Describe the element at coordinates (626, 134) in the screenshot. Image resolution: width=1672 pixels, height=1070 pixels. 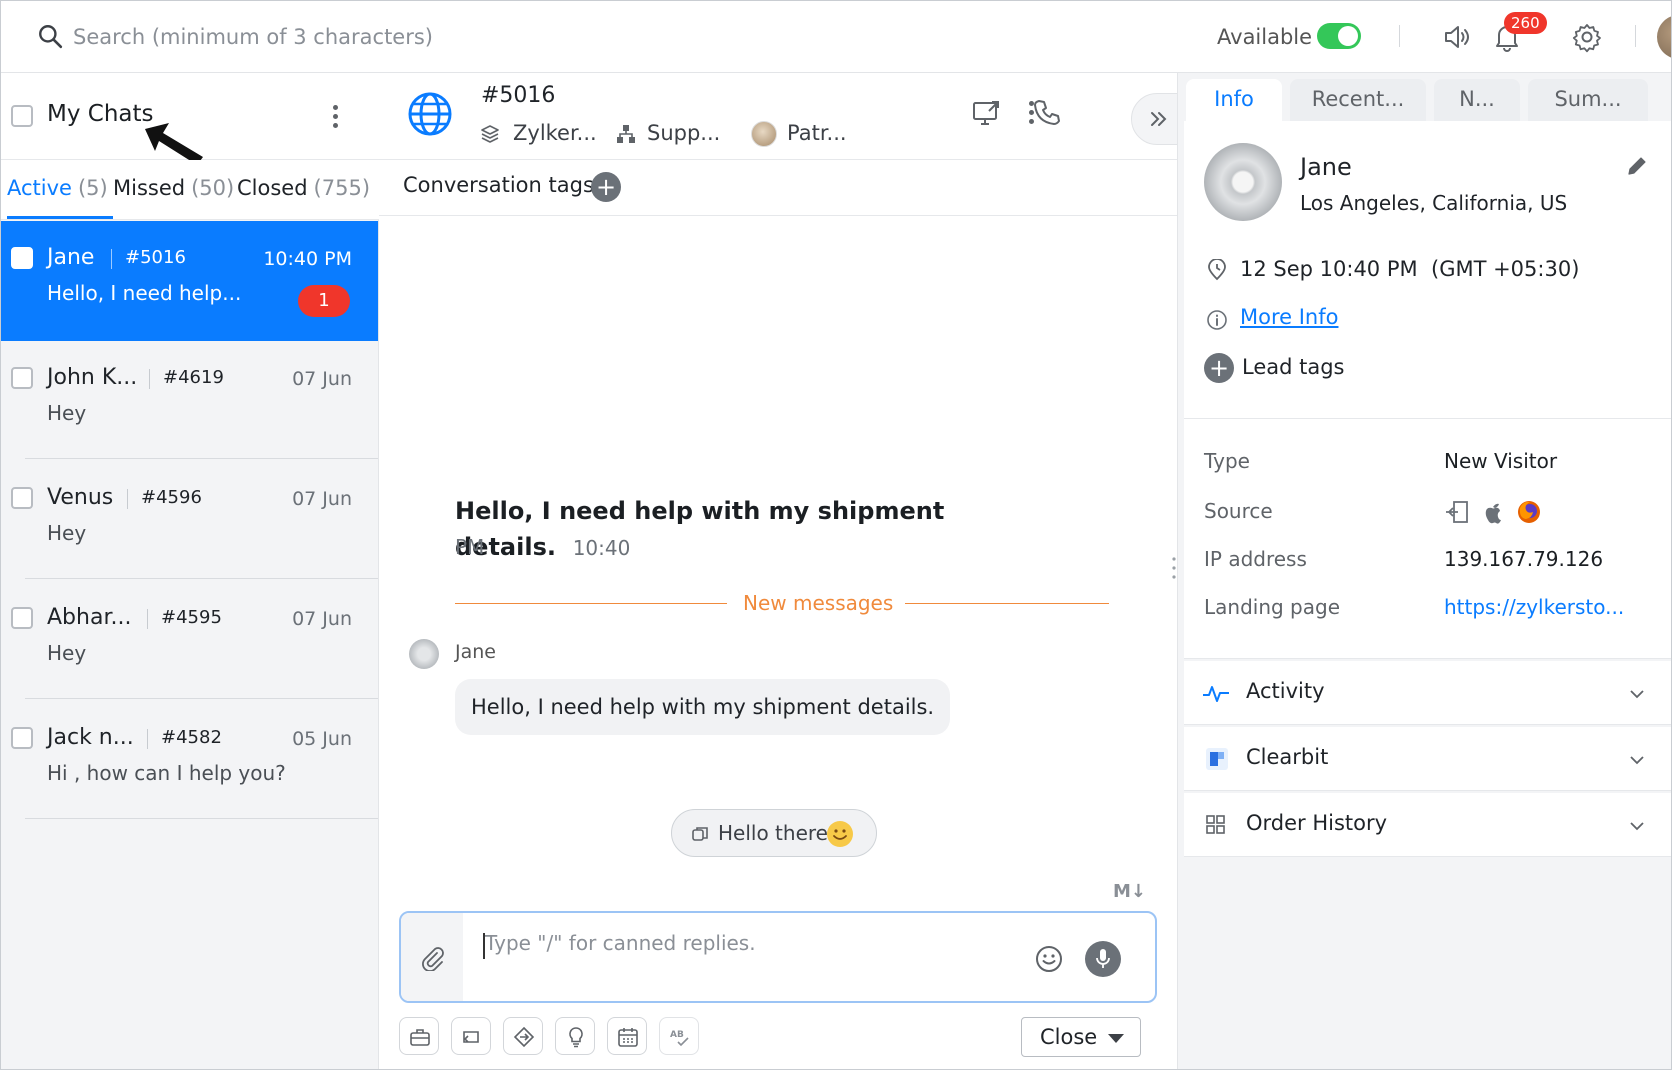
I see `department-icon` at that location.